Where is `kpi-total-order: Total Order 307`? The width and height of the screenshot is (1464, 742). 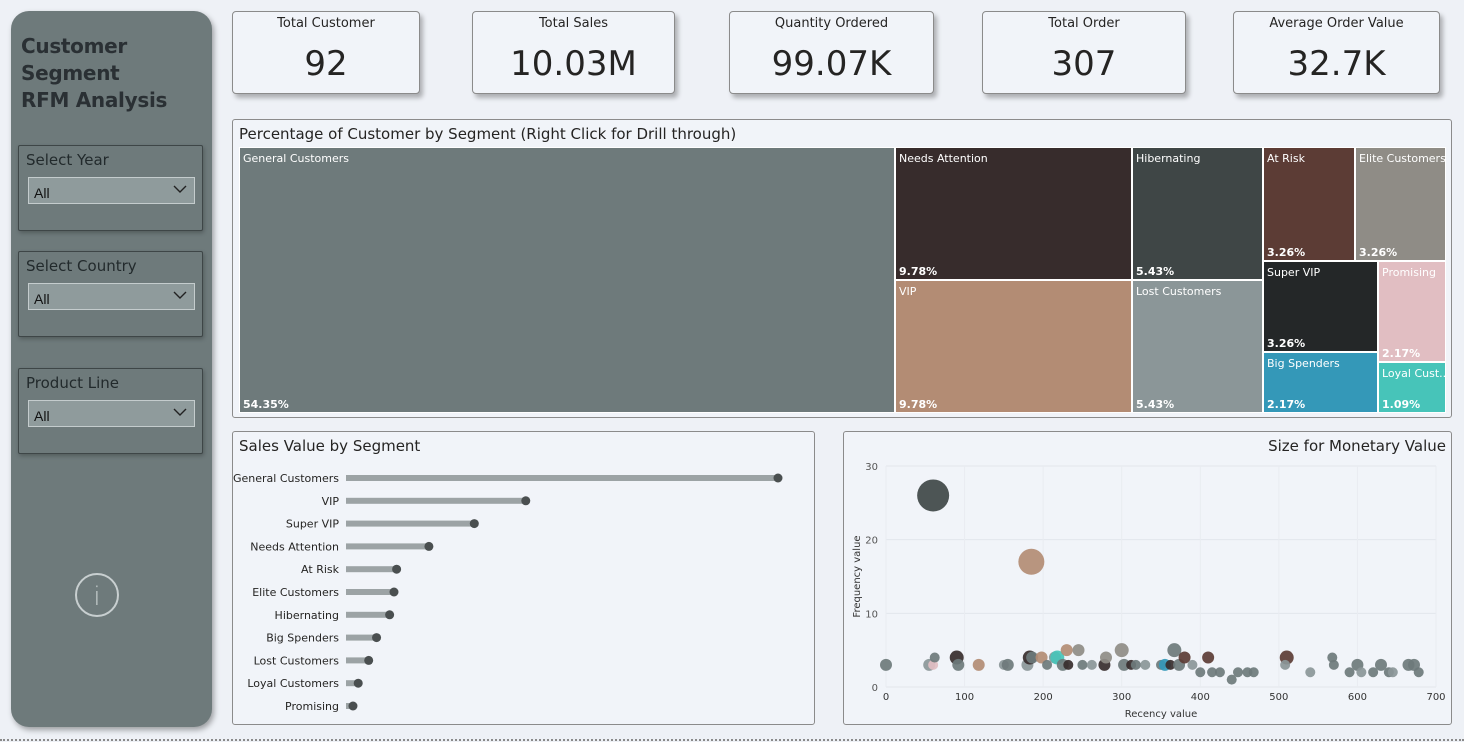
kpi-total-order: Total Order 307 is located at coordinates (1084, 52).